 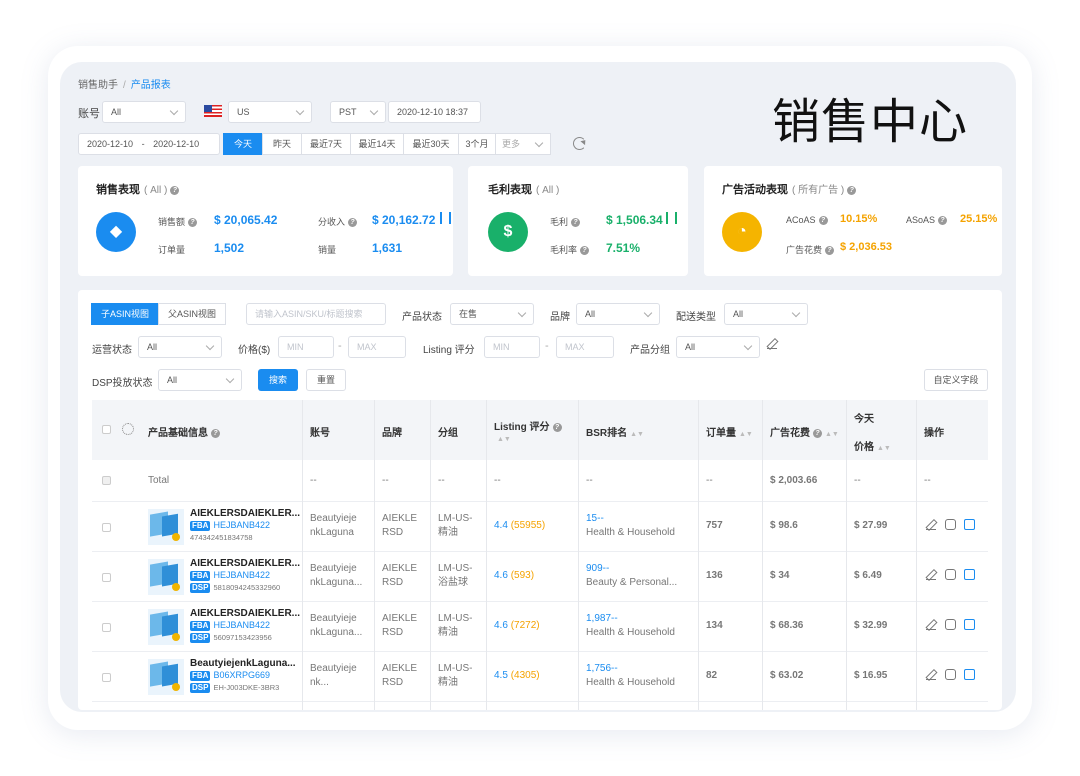 What do you see at coordinates (377, 347) in the screenshot?
I see `price-max-input: MAX` at bounding box center [377, 347].